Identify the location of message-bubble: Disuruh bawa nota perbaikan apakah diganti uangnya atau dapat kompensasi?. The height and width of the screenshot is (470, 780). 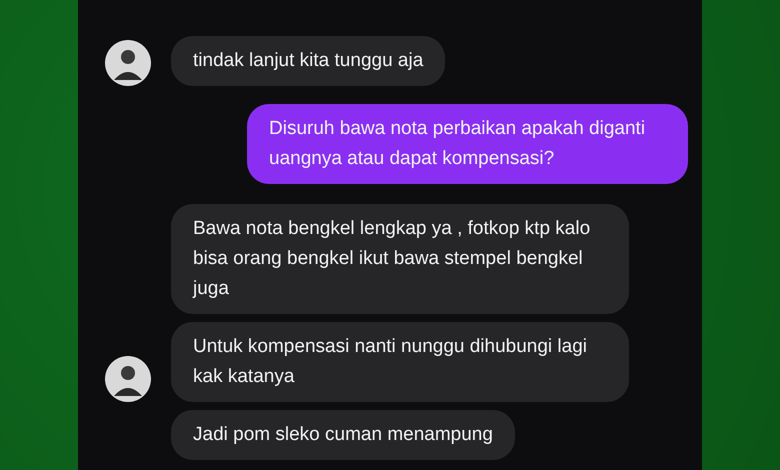
(467, 144).